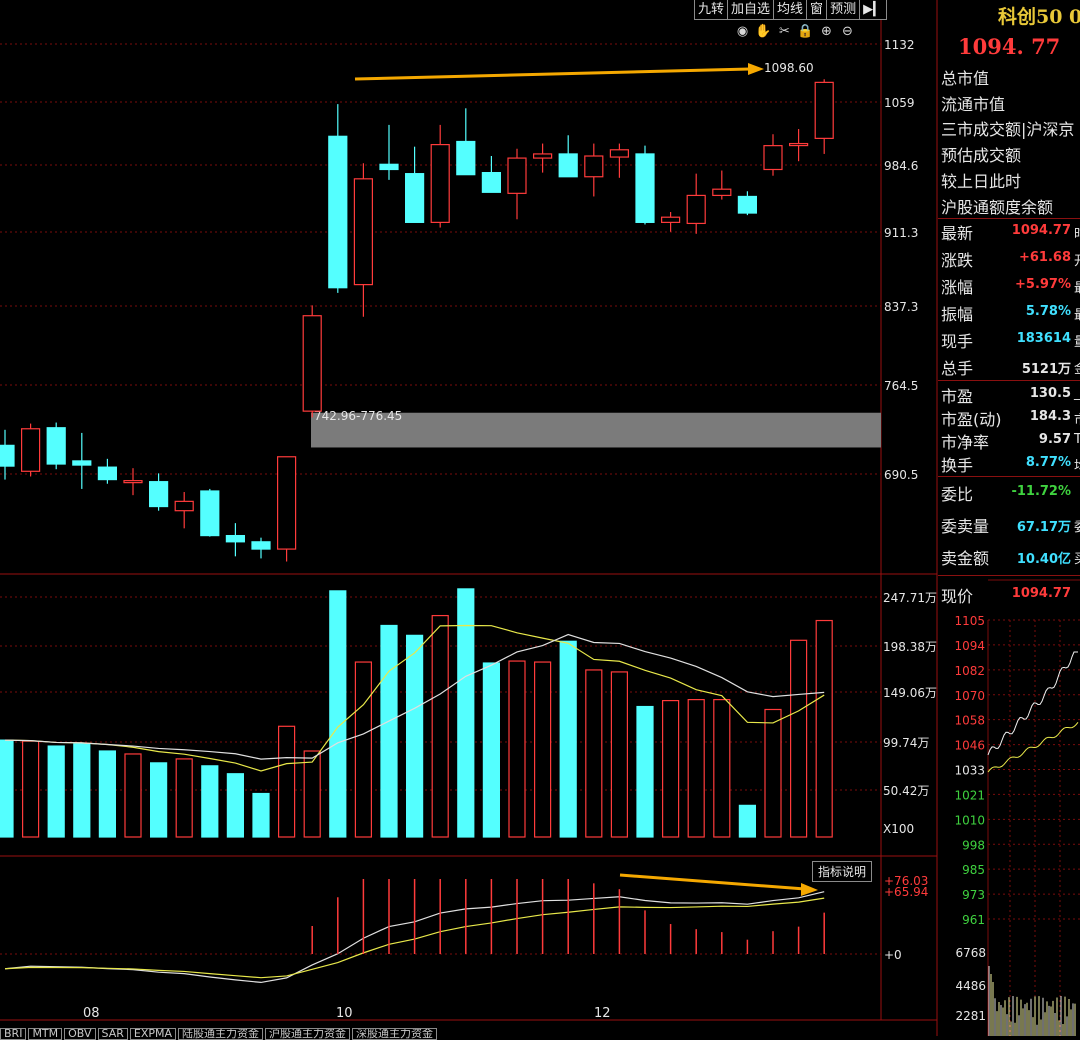 The image size is (1080, 1040). I want to click on order-row-label: 委比, so click(957, 494).